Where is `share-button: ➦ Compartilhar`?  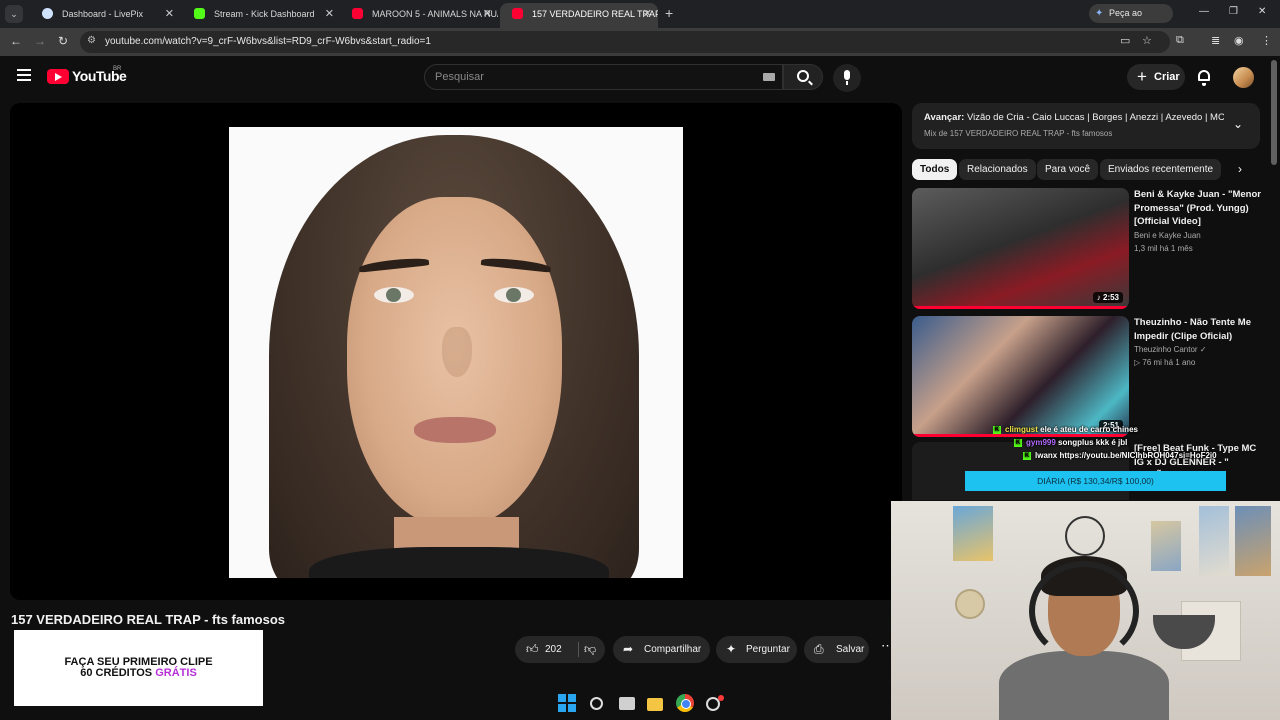
share-button: ➦ Compartilhar is located at coordinates (661, 649).